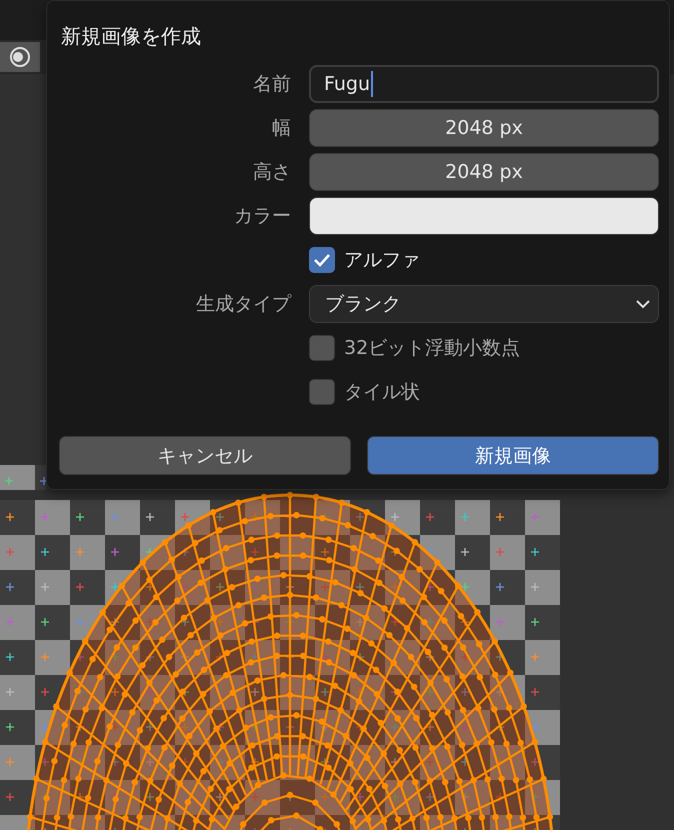 Image resolution: width=674 pixels, height=830 pixels. I want to click on color-swatch-field, so click(484, 216).